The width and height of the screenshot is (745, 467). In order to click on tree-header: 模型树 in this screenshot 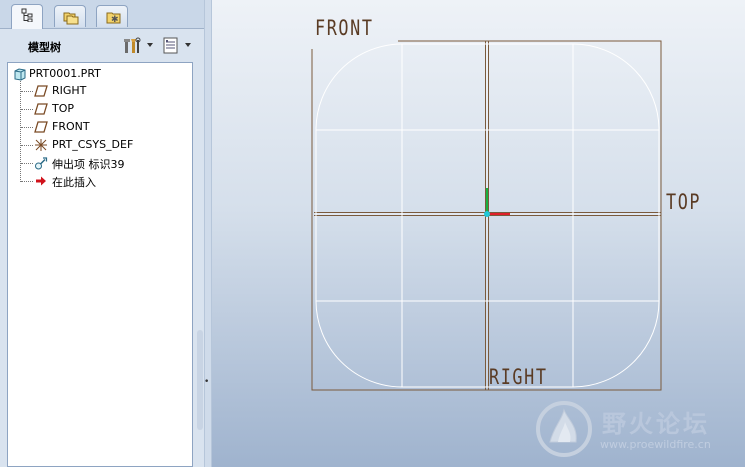, I will do `click(102, 45)`.